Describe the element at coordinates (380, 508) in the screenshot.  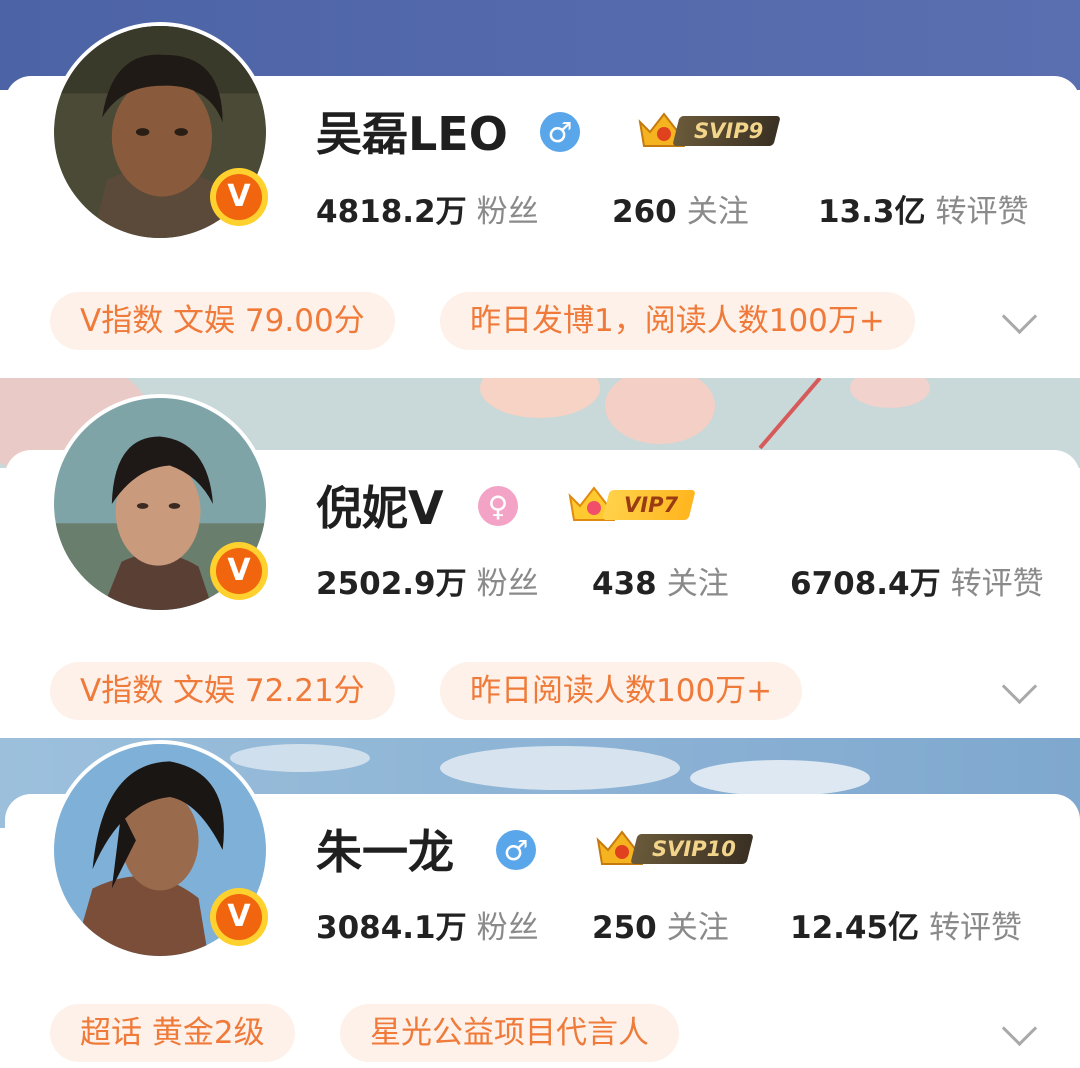
I see `username: 倪妮V` at that location.